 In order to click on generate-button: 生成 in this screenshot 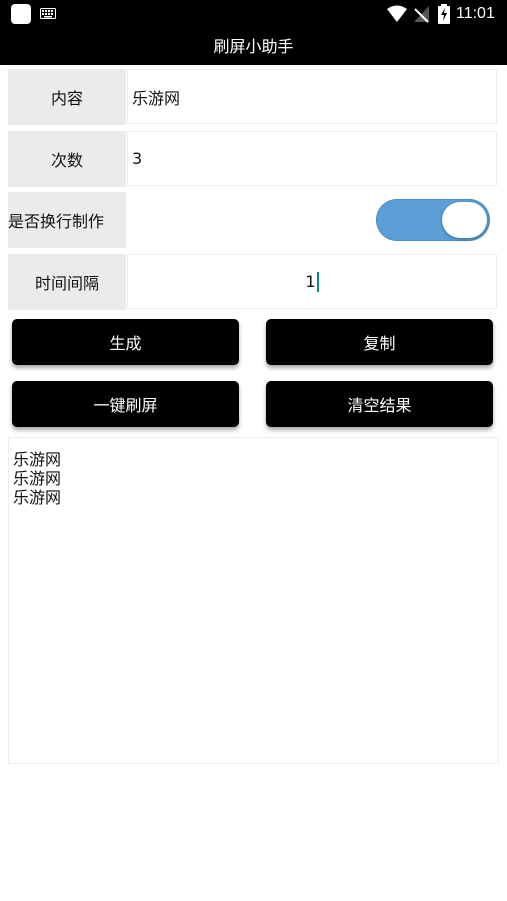, I will do `click(125, 342)`.